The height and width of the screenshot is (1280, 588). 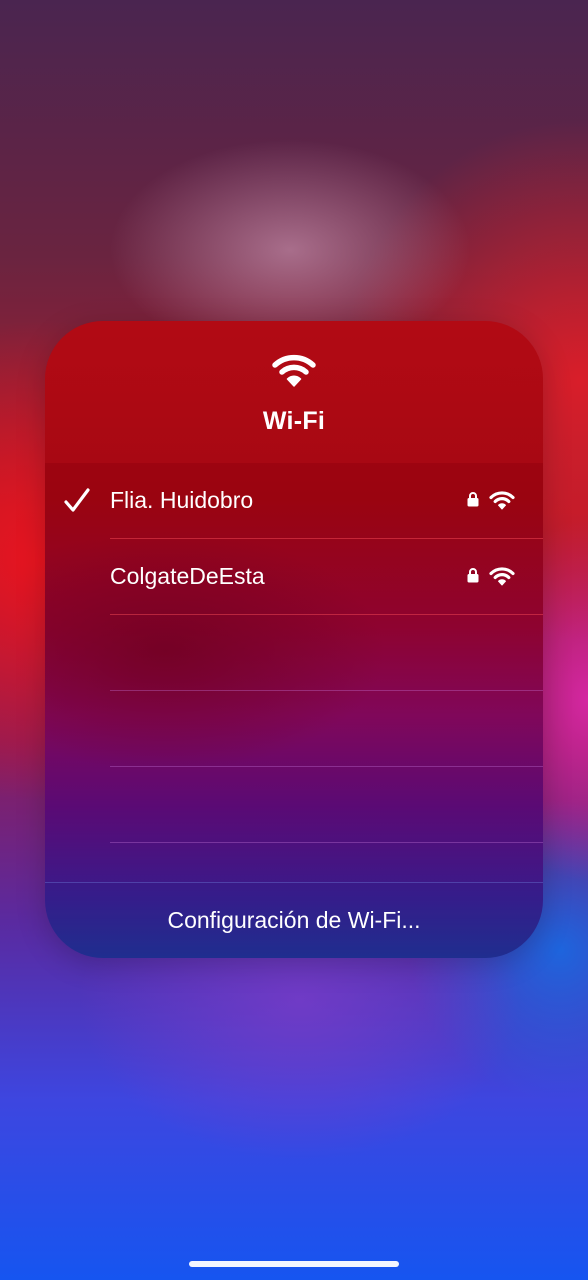 What do you see at coordinates (294, 392) in the screenshot?
I see `panel-header: Wi-Fi` at bounding box center [294, 392].